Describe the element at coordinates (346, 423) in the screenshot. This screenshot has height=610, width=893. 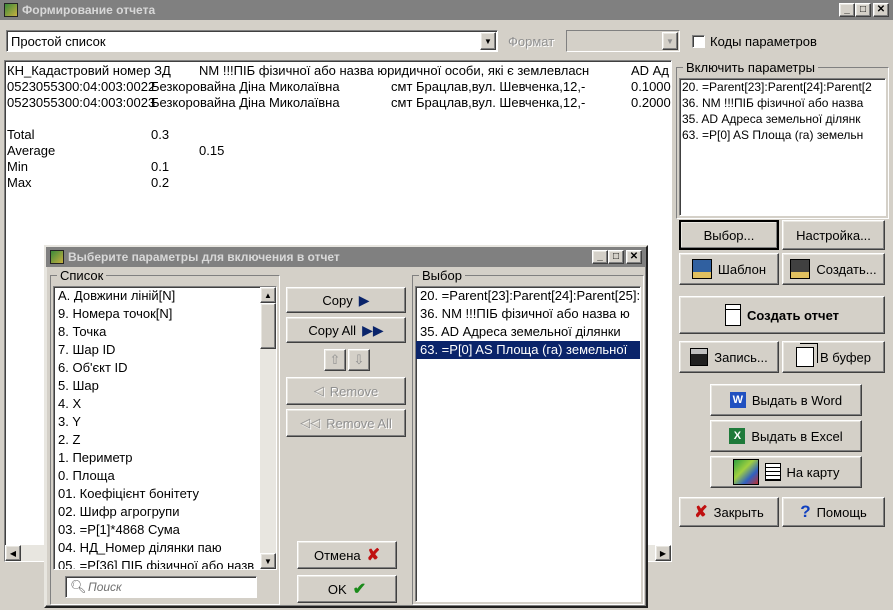
I see `remove-all-button: ◁◁ Remove All` at that location.